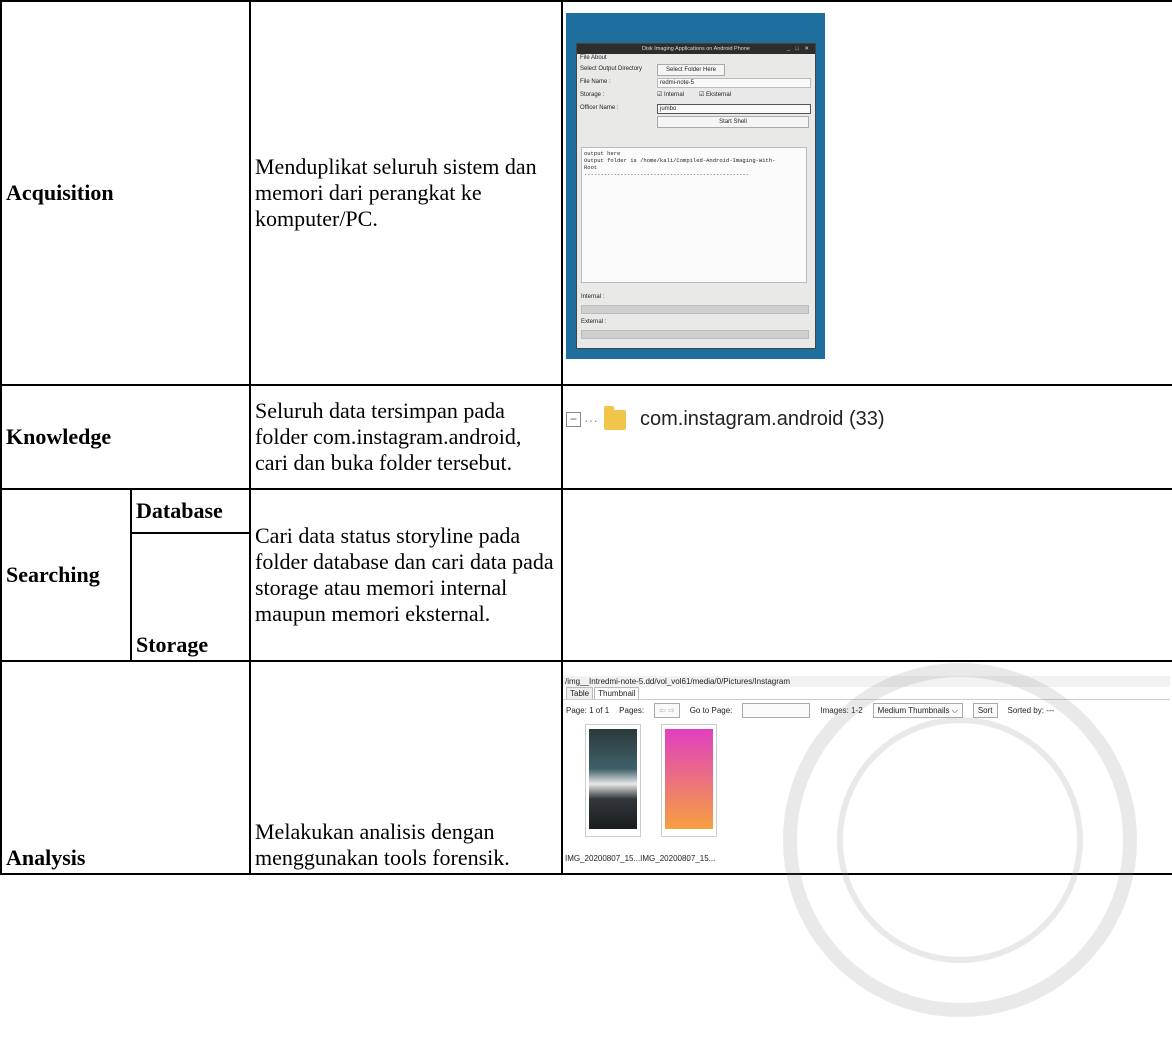  What do you see at coordinates (695, 309) in the screenshot?
I see `internal-progress-bar` at bounding box center [695, 309].